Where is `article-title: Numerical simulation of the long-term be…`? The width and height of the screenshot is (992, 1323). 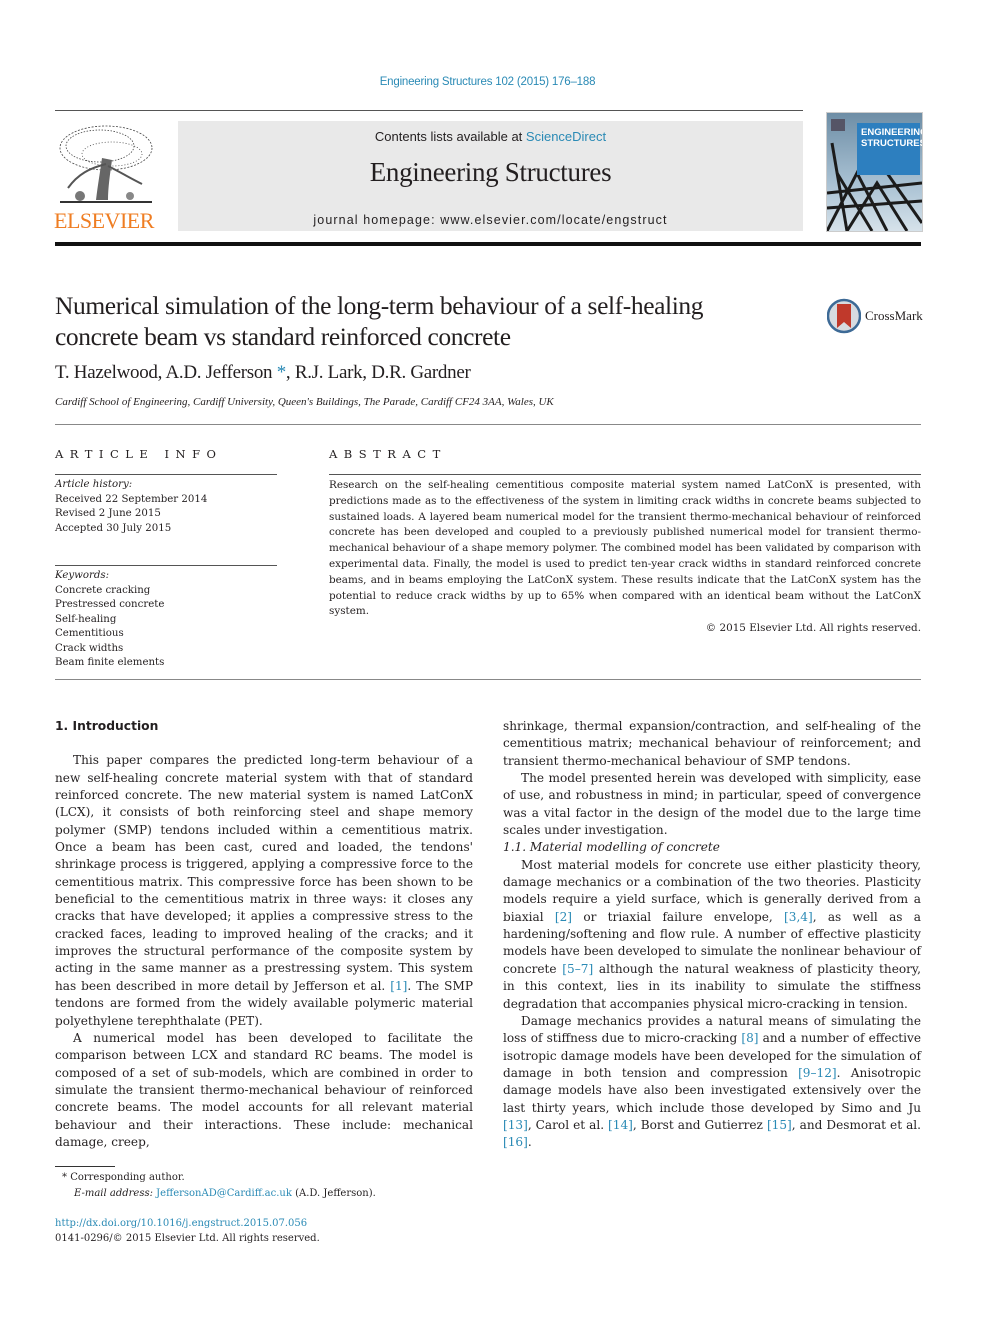 article-title: Numerical simulation of the long-term be… is located at coordinates (430, 321).